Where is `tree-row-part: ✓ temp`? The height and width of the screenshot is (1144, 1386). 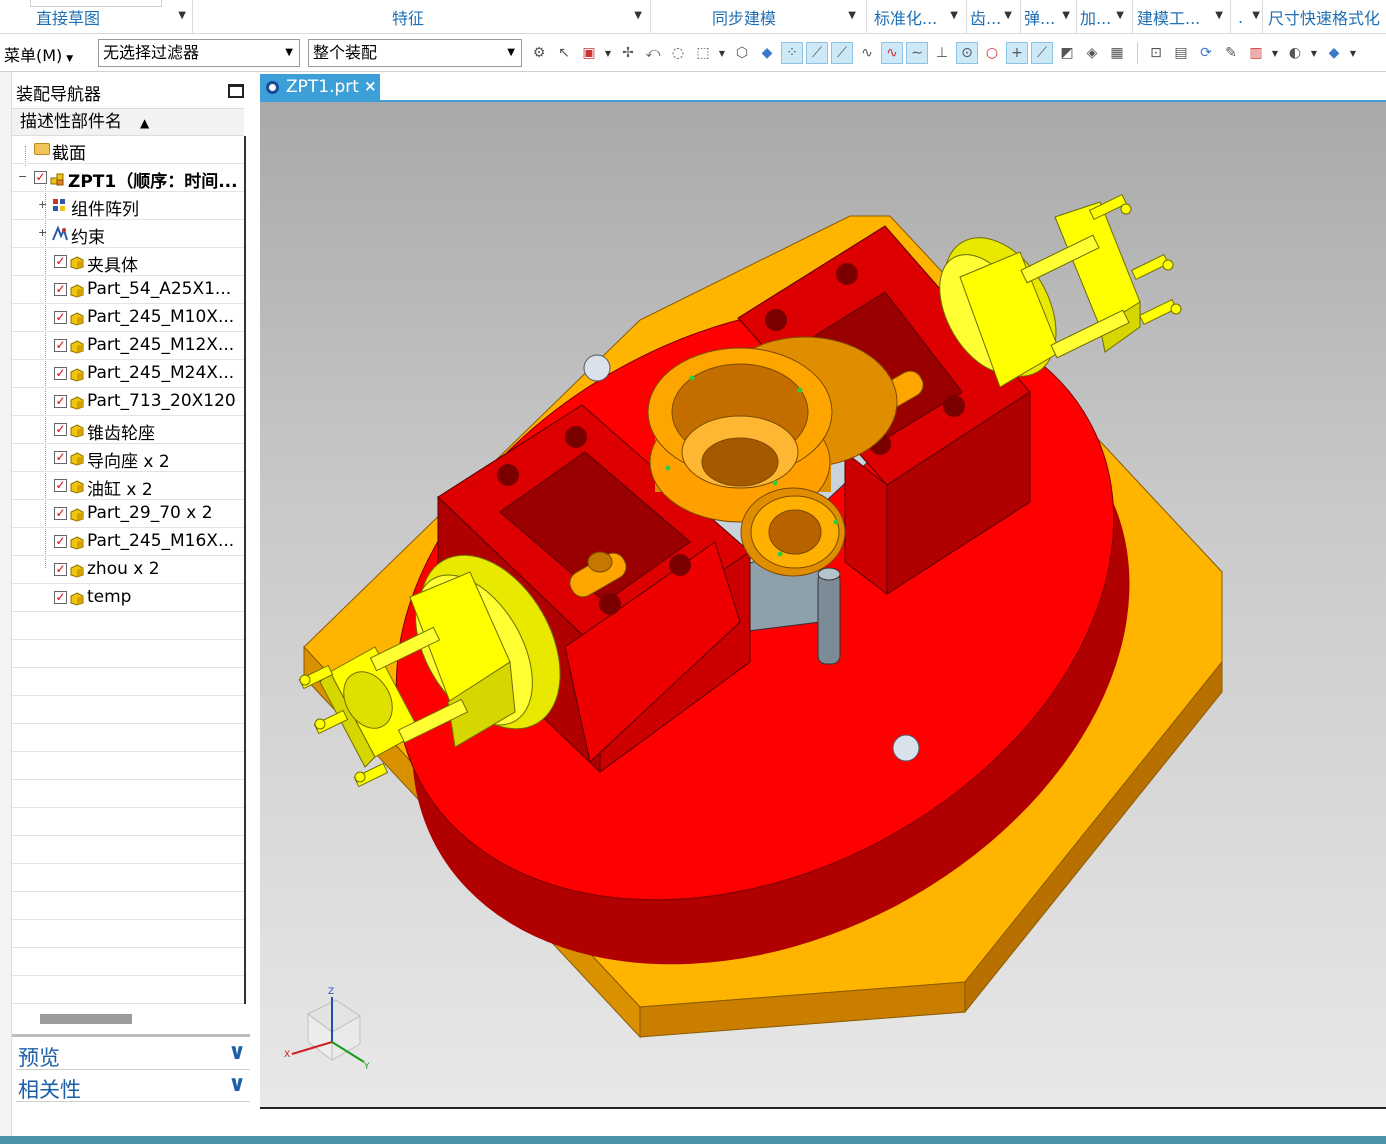 tree-row-part: ✓ temp is located at coordinates (128, 598).